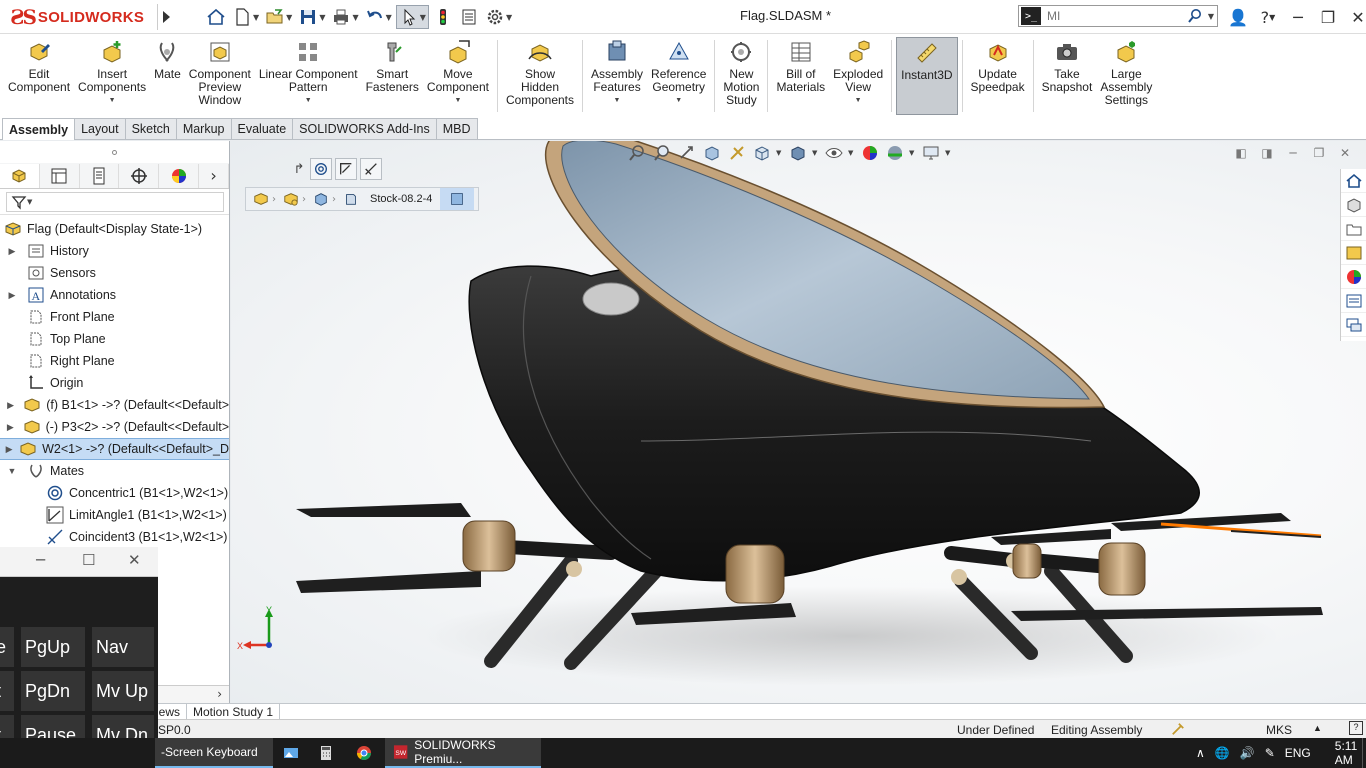  Describe the element at coordinates (114, 471) in the screenshot. I see `tree-item: ▼ Mates` at that location.